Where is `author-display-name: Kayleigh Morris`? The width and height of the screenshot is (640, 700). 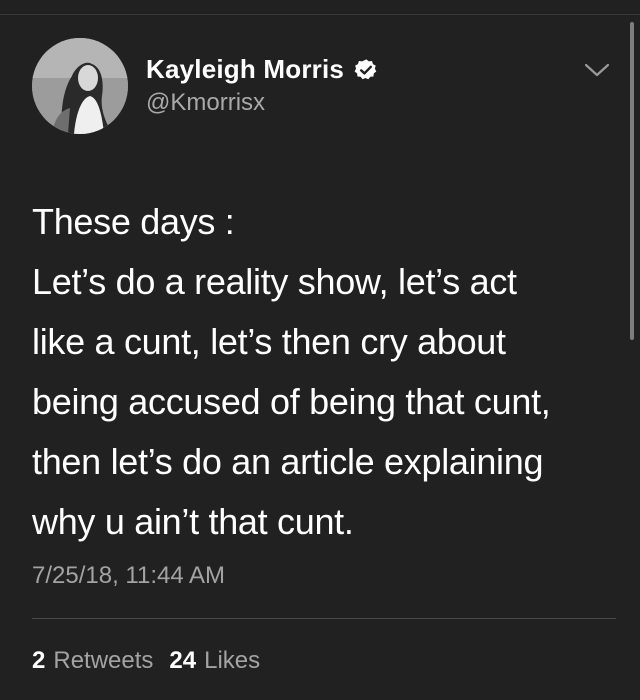 author-display-name: Kayleigh Morris is located at coordinates (245, 69).